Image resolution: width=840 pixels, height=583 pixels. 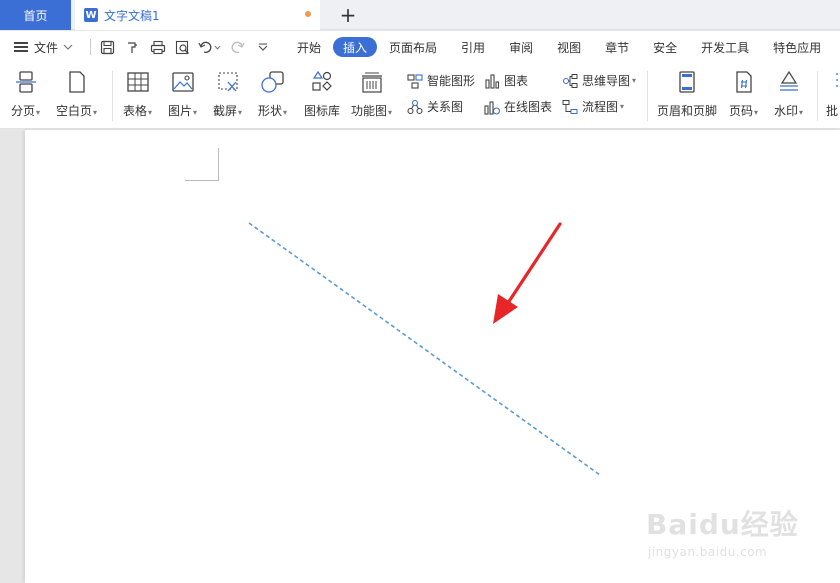 What do you see at coordinates (527, 273) in the screenshot?
I see `red-arrow-icon` at bounding box center [527, 273].